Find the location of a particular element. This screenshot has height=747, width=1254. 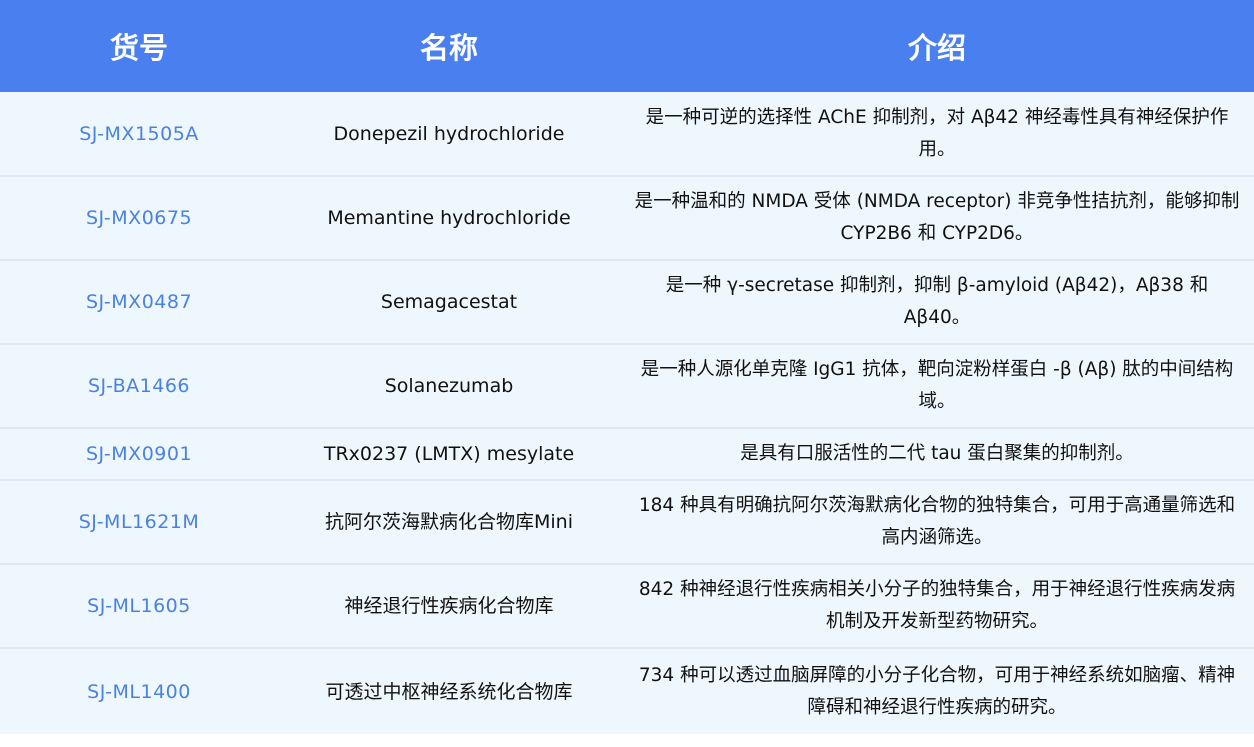

product-description: 是一种可逆的选择性 AChE 抑制剂，对 Aβ42 神经毒性具有神经保护作用。 is located at coordinates (937, 133).